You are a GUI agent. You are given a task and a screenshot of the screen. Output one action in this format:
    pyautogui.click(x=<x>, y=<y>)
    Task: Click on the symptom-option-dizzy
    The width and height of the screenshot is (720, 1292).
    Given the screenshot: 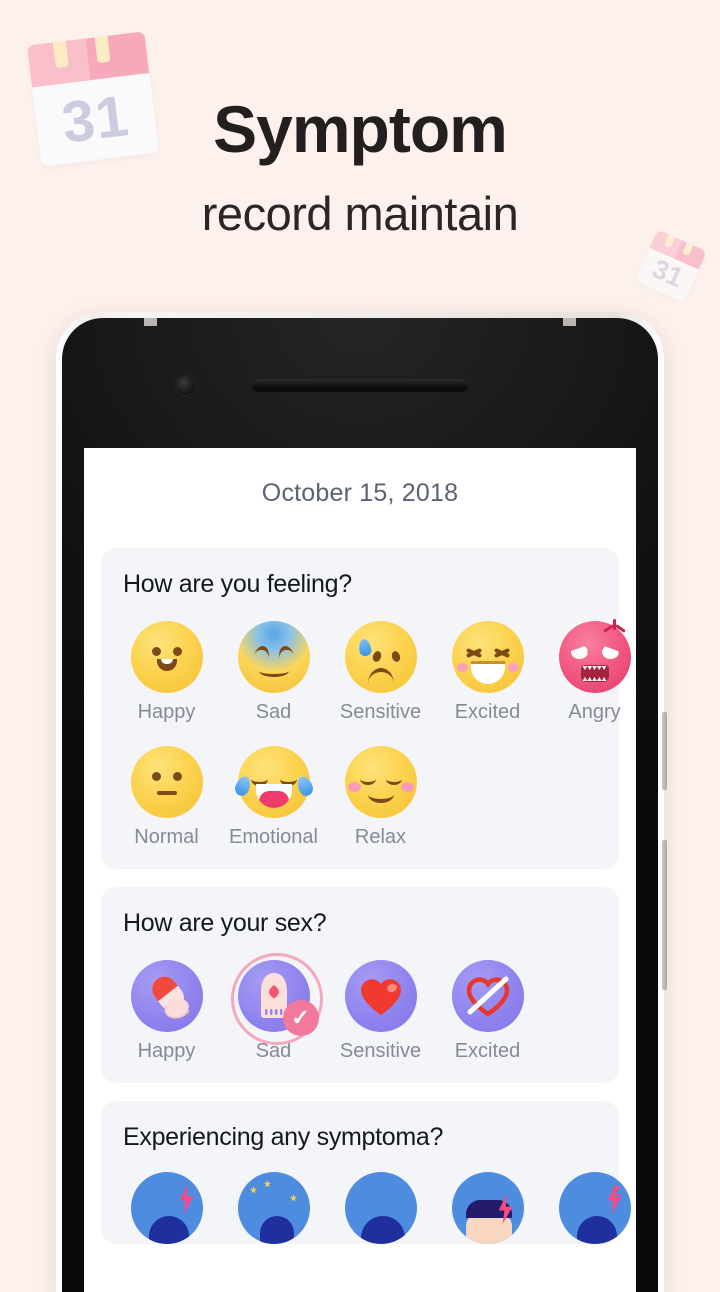 What is the action you would take?
    pyautogui.click(x=273, y=1208)
    